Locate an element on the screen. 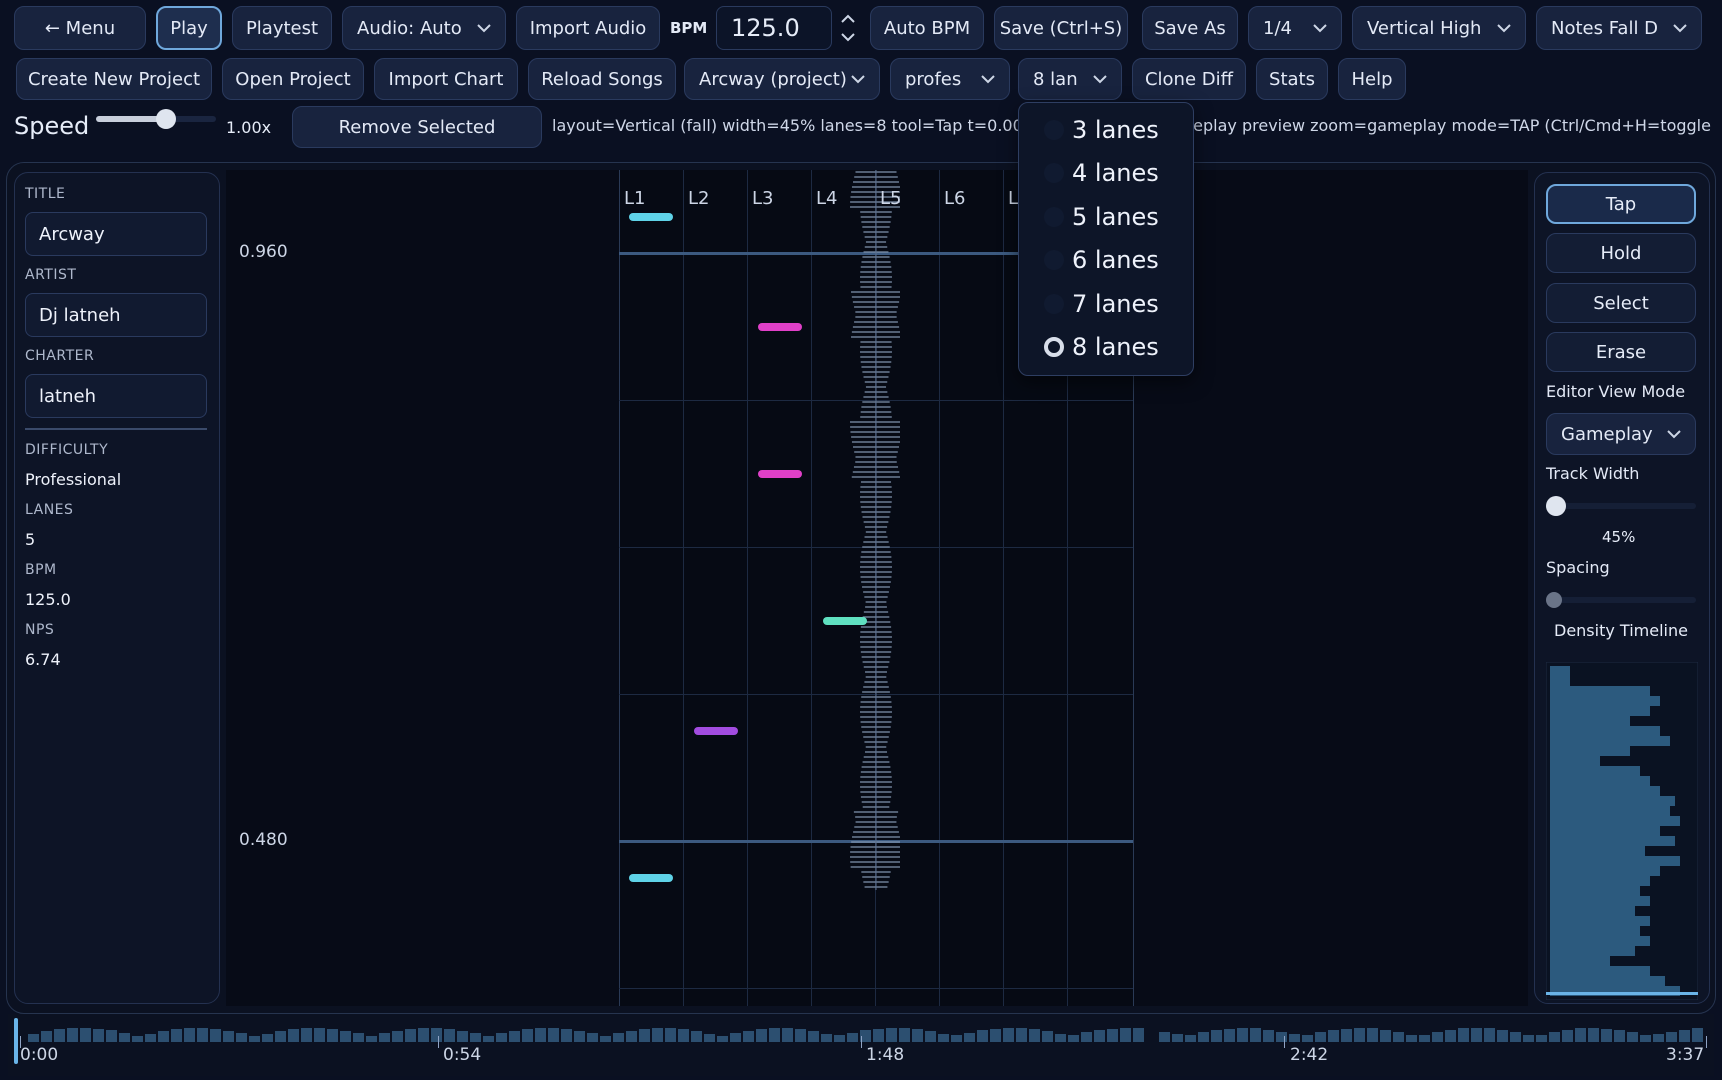 This screenshot has width=1722, height=1080. lane-label-2: L2 is located at coordinates (699, 198).